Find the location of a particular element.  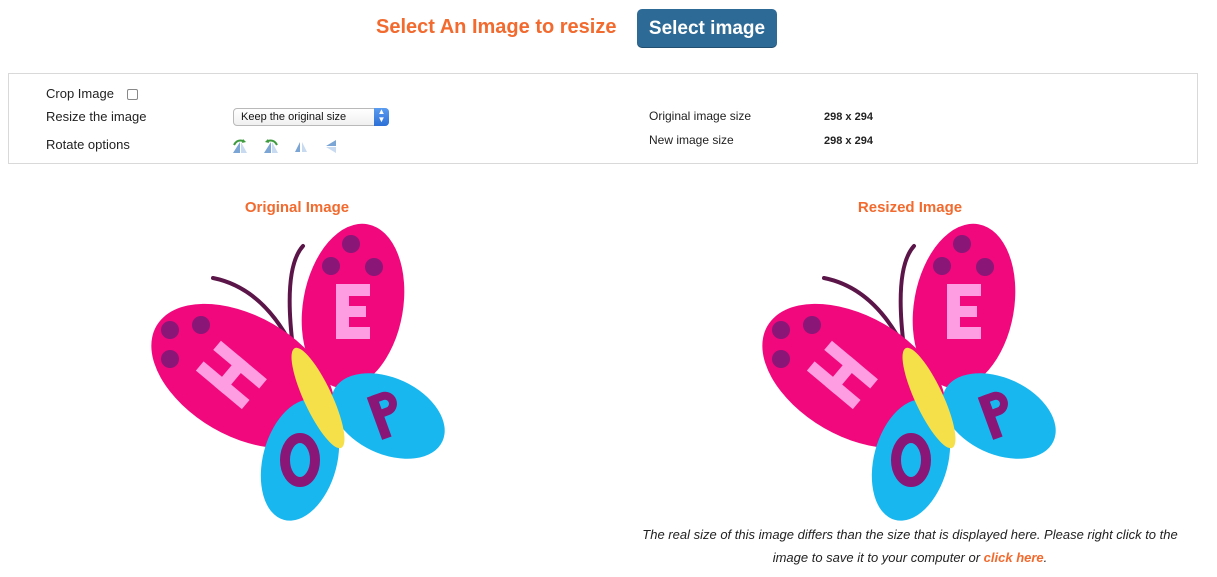

original-size-value: 298 x 294 is located at coordinates (848, 117).